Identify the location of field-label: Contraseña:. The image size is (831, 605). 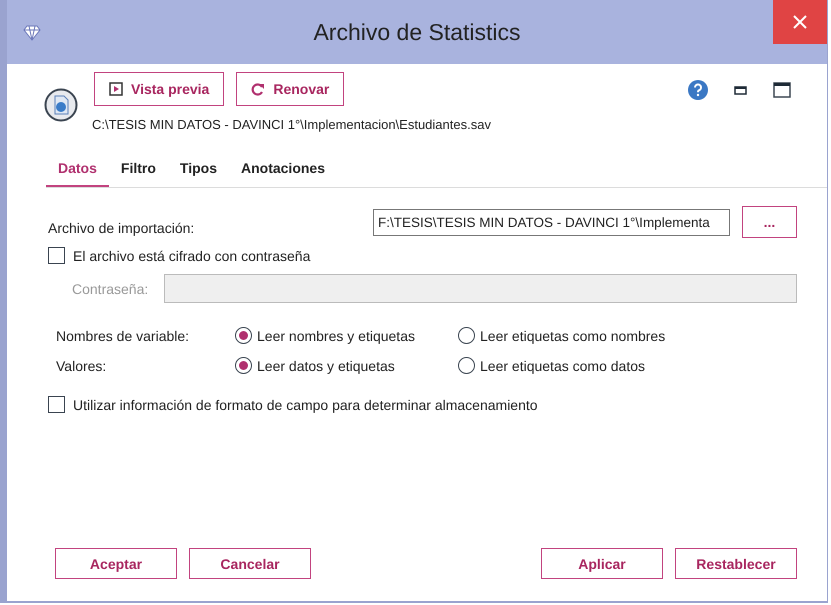
(110, 288).